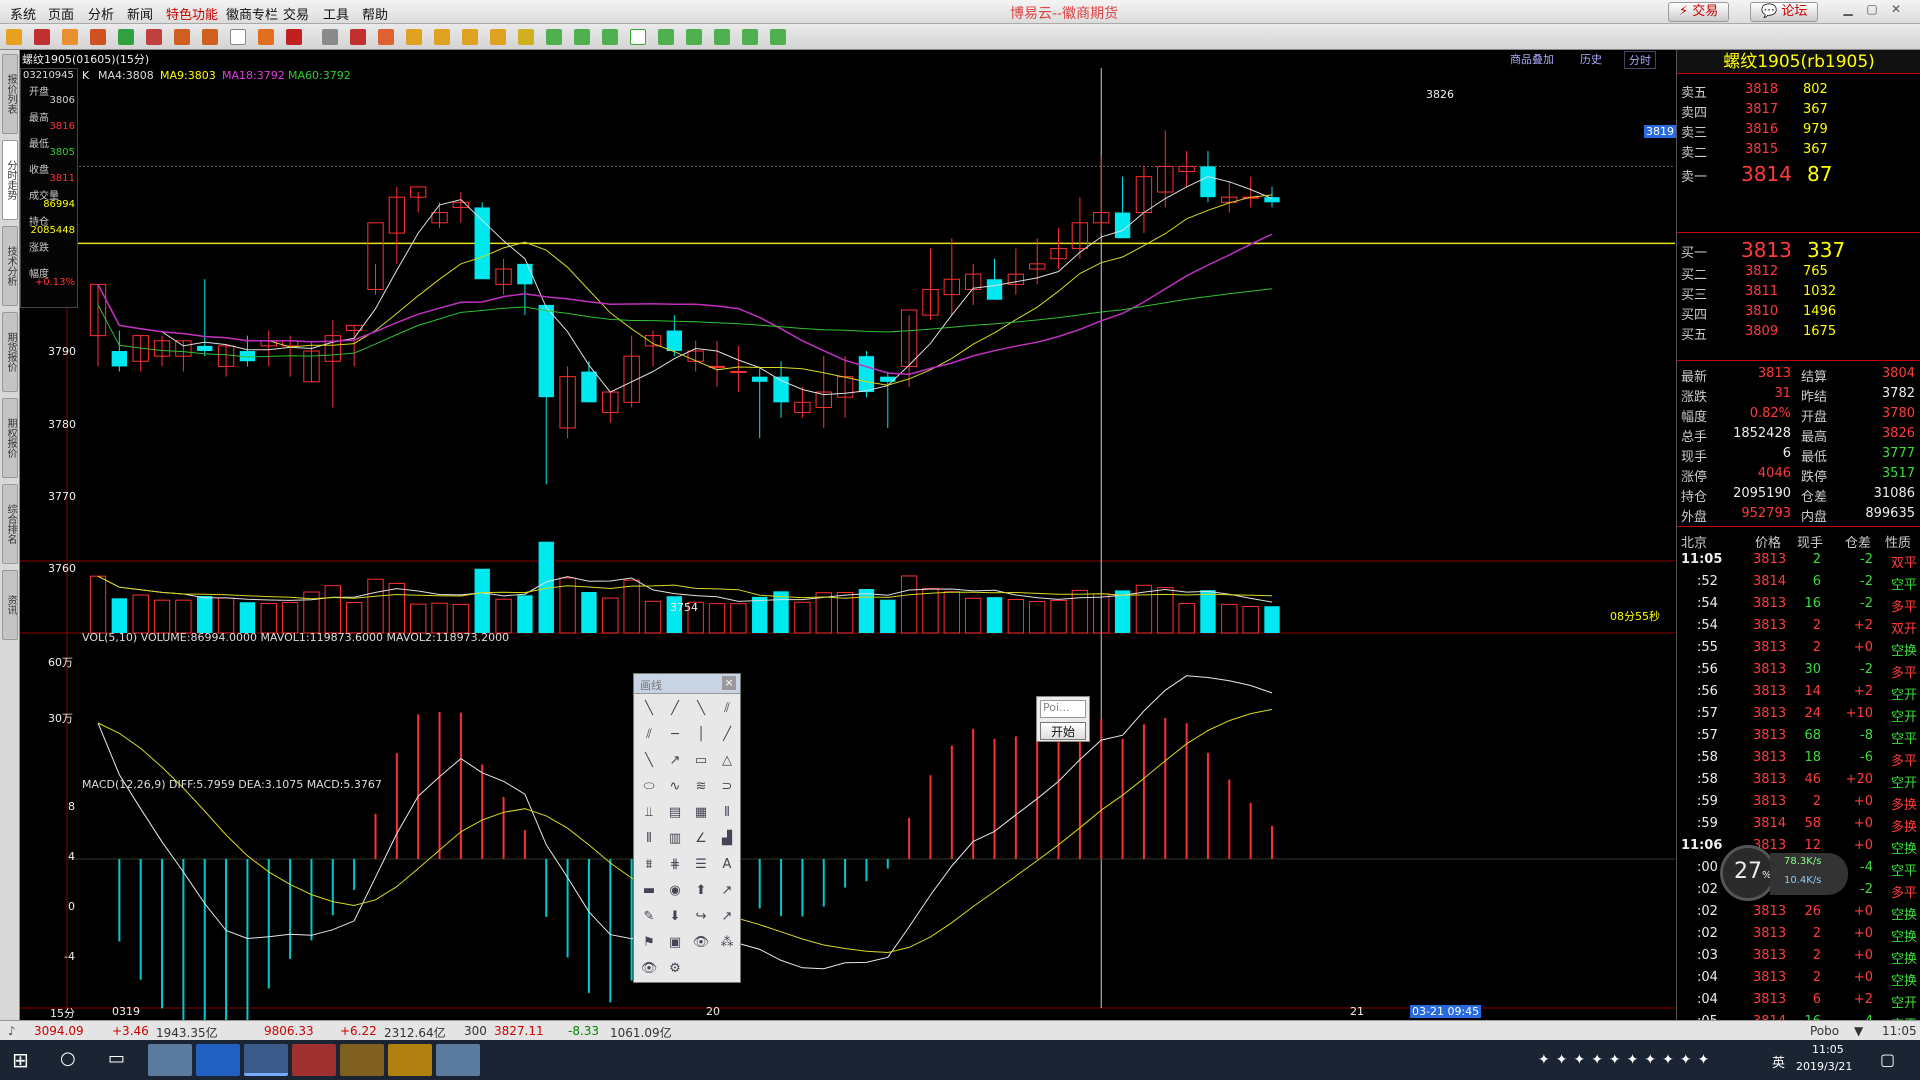 Image resolution: width=1920 pixels, height=1080 pixels. What do you see at coordinates (1640, 60) in the screenshot?
I see `timeshare-button: 分时` at bounding box center [1640, 60].